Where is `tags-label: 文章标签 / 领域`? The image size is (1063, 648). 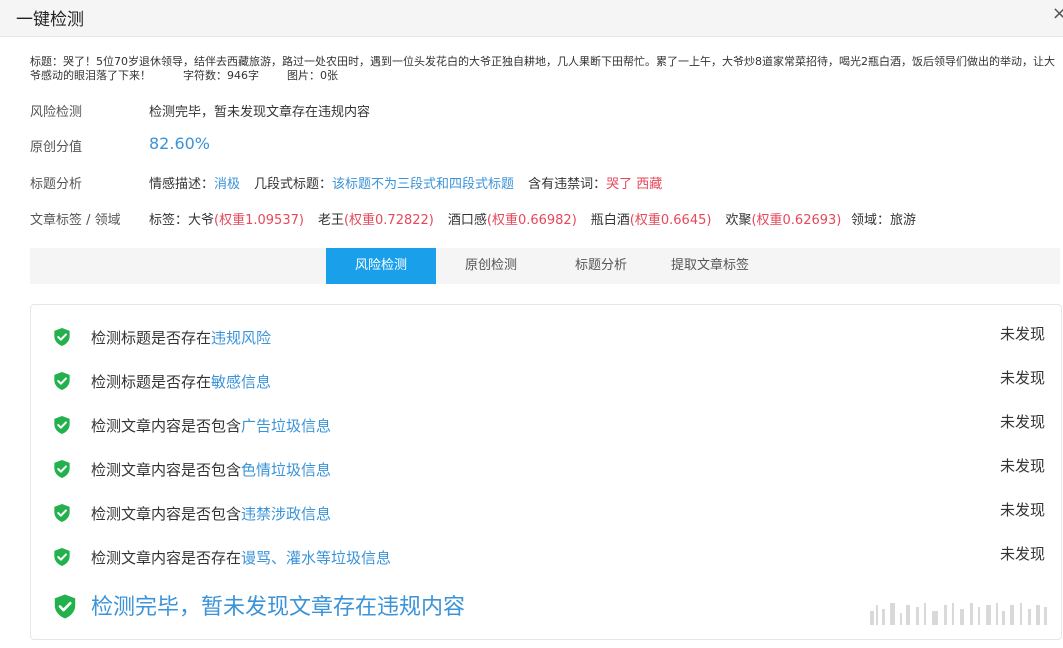
tags-label: 文章标签 / 领域 is located at coordinates (75, 220).